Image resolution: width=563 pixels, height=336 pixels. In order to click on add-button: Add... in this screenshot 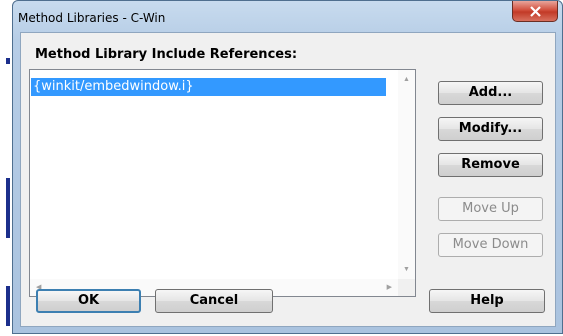, I will do `click(490, 93)`.